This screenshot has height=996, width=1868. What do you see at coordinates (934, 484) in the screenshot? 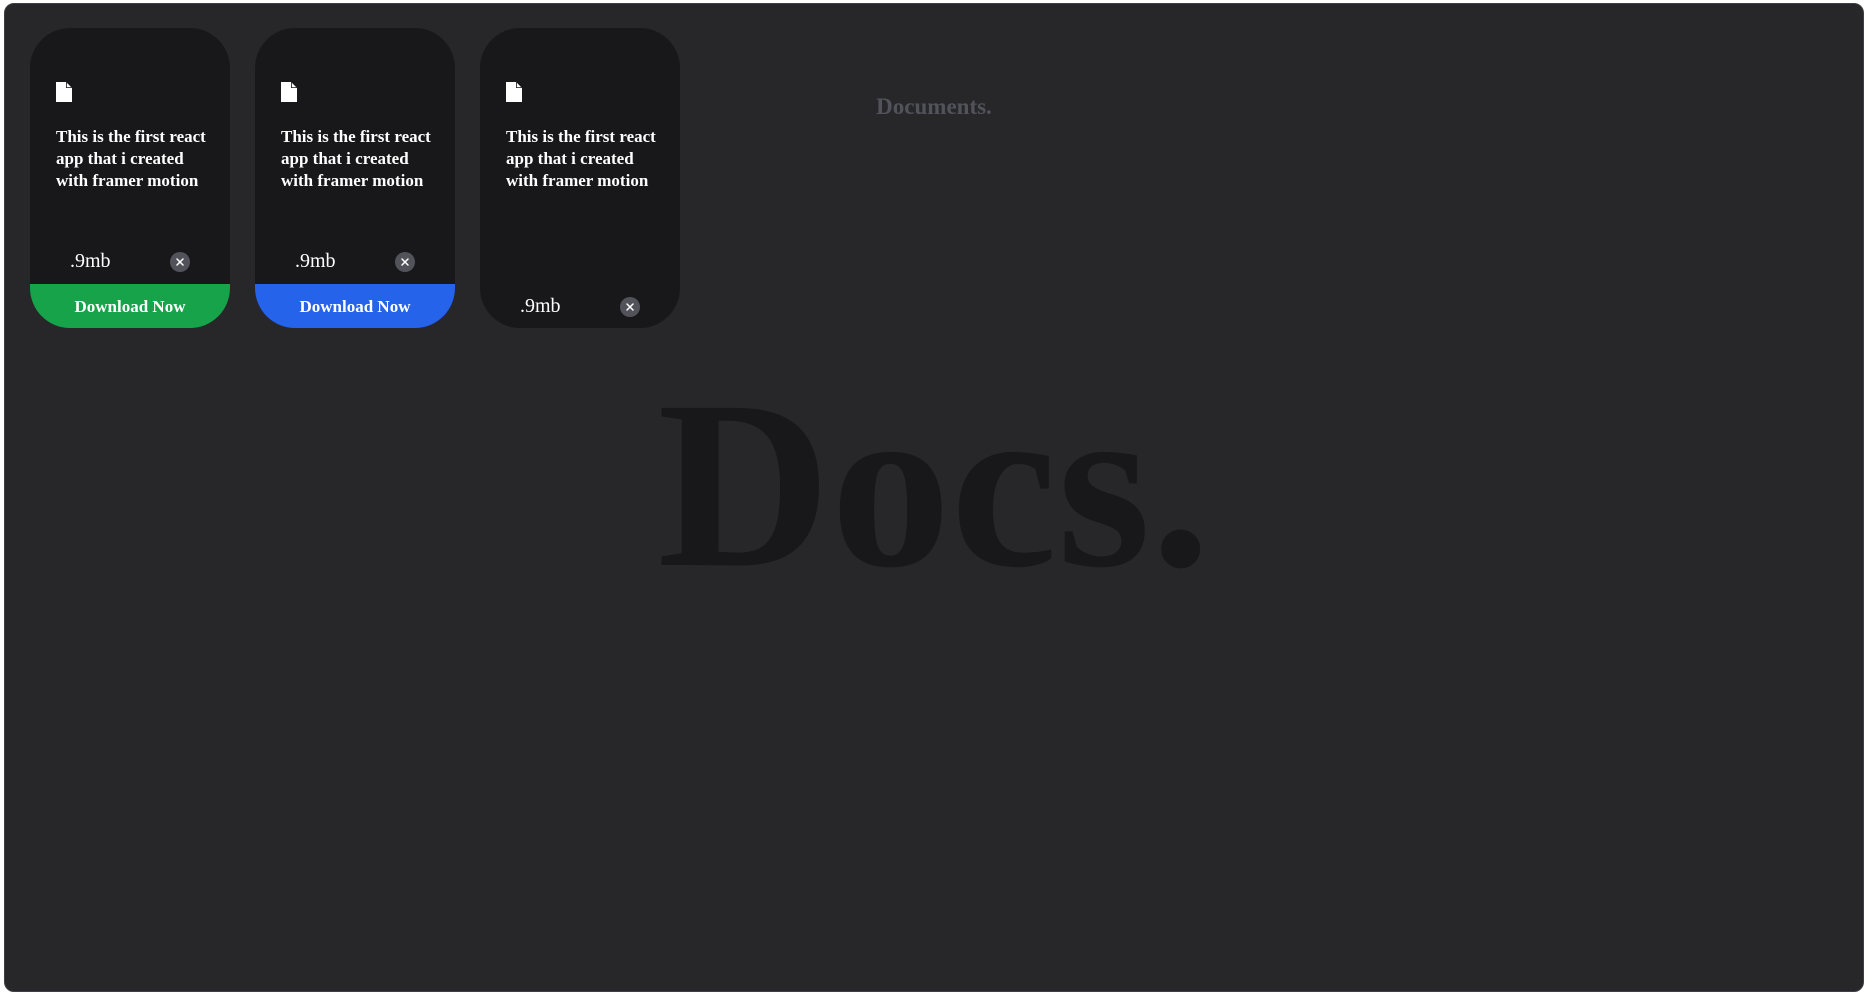
I see `background-title: Docs.` at bounding box center [934, 484].